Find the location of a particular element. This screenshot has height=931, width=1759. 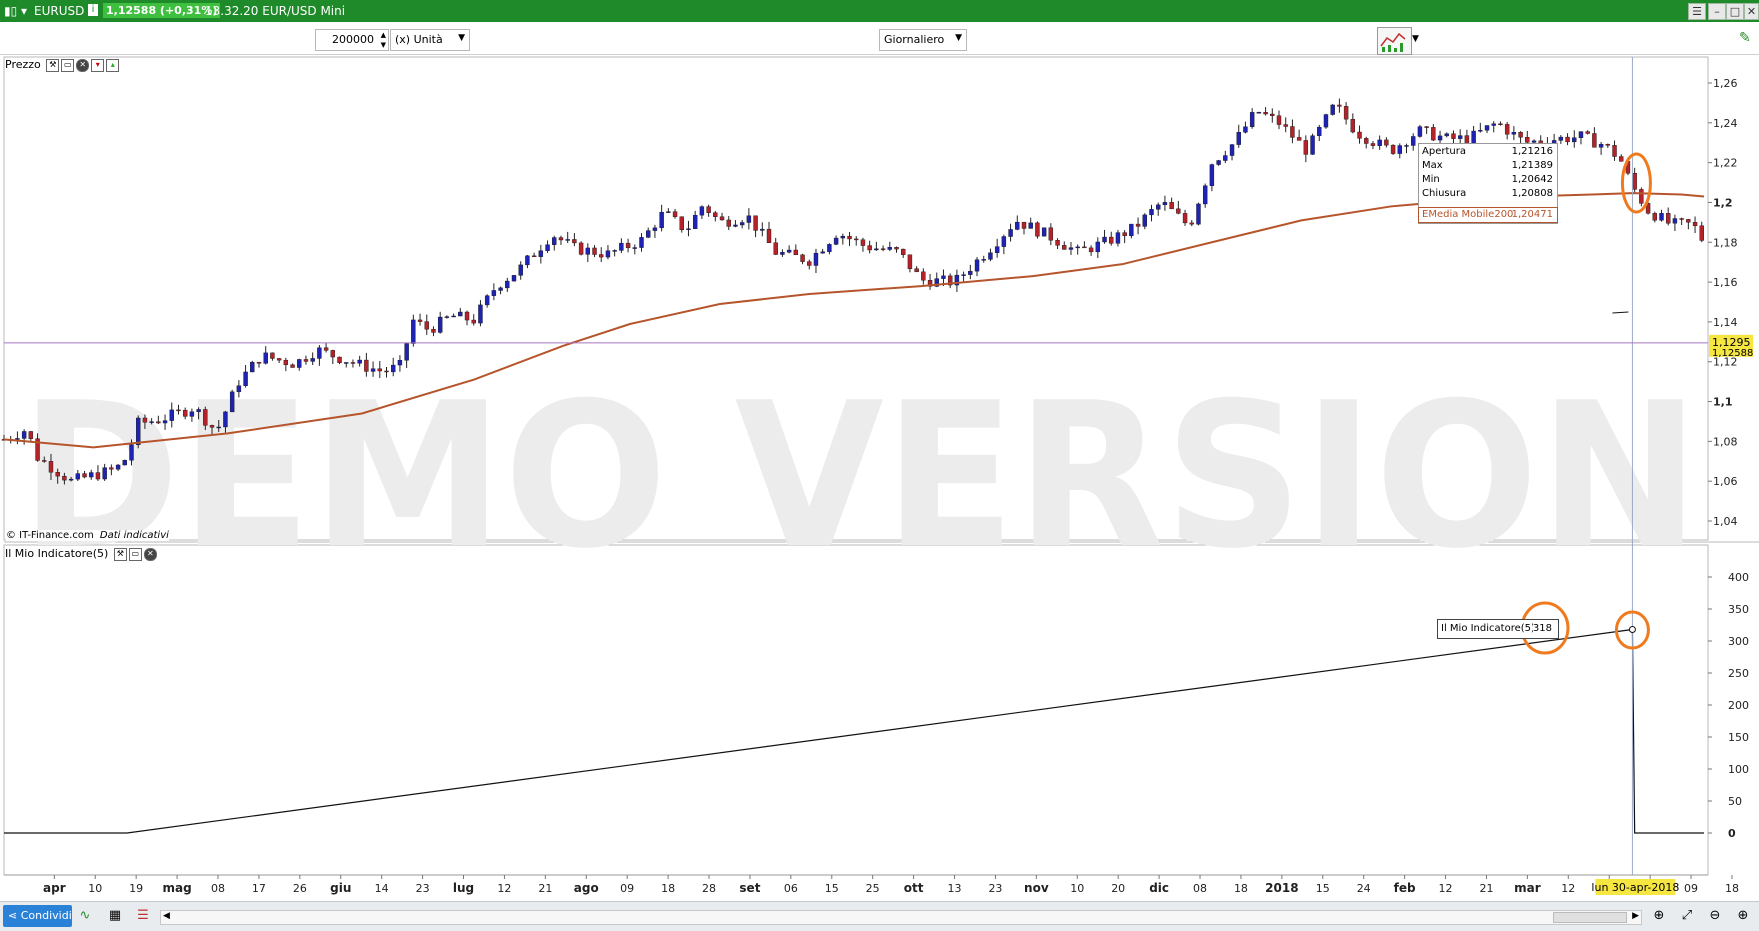

last-price-label: 1,12588 is located at coordinates (1732, 353).